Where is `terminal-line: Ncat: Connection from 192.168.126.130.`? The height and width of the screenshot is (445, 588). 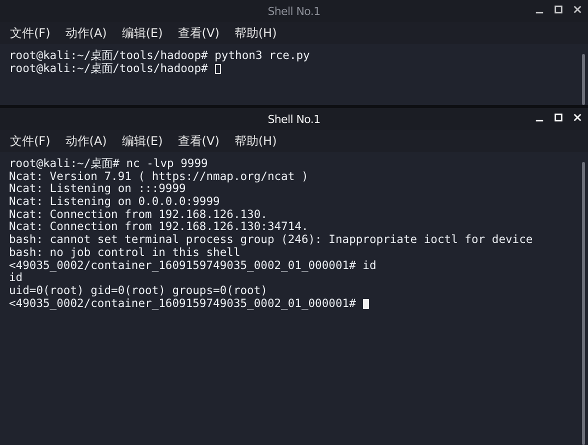 terminal-line: Ncat: Connection from 192.168.126.130. is located at coordinates (138, 214).